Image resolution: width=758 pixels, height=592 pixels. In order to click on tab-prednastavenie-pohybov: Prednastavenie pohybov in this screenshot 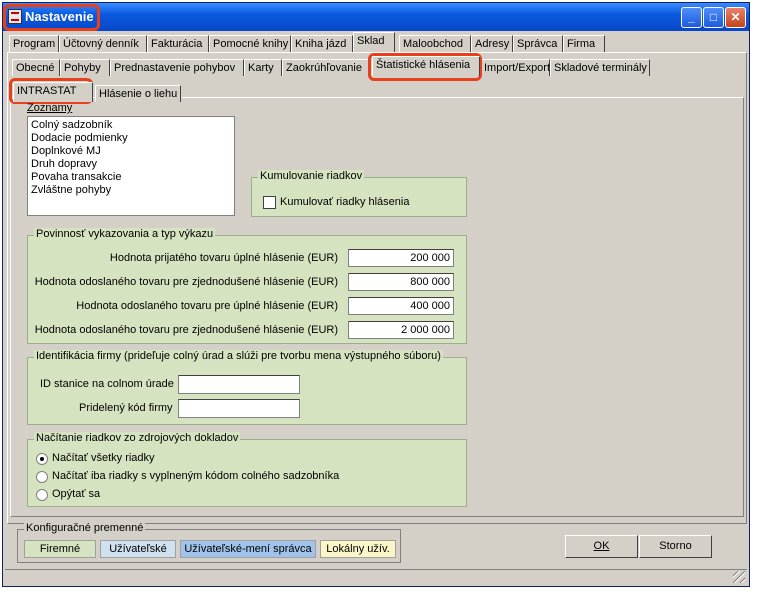, I will do `click(177, 67)`.